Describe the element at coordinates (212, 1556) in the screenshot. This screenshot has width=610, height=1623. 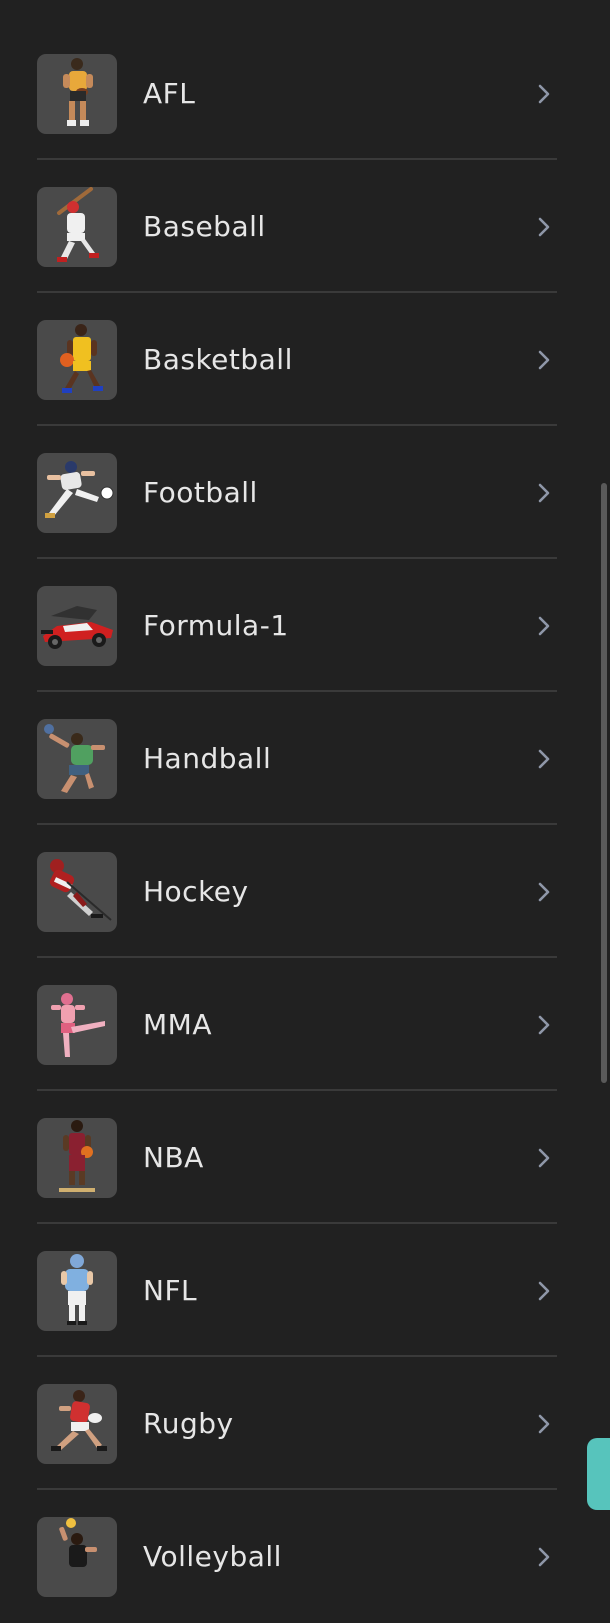
I see `sport-label: Volleyball` at that location.